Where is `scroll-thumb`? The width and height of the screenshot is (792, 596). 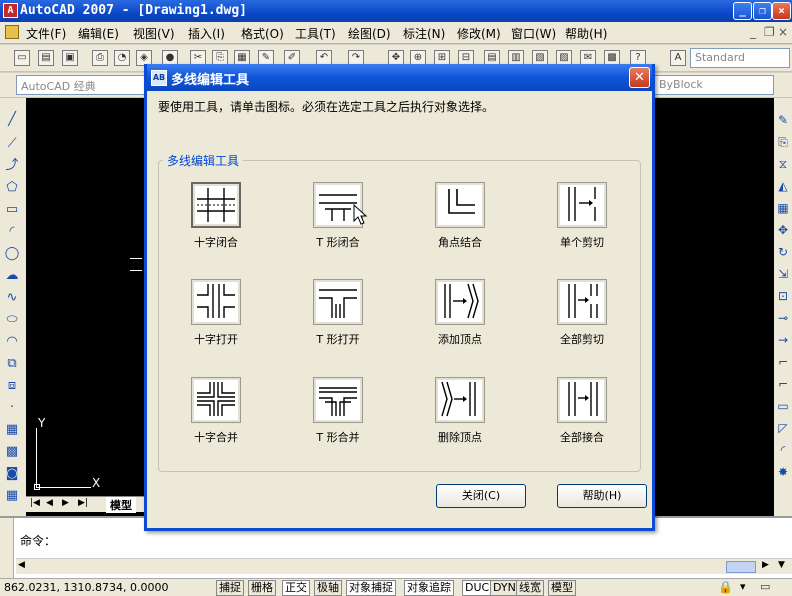
scroll-thumb is located at coordinates (741, 567).